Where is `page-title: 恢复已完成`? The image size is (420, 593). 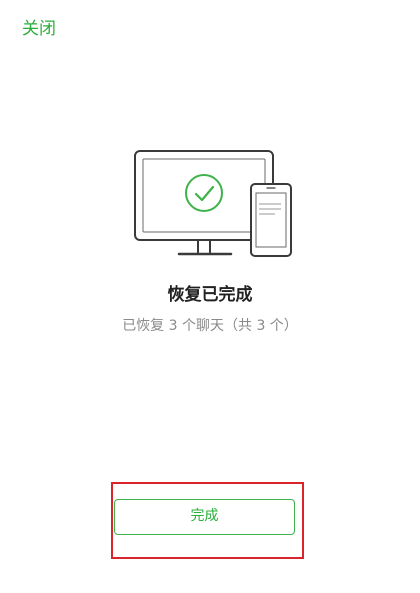 page-title: 恢复已完成 is located at coordinates (210, 295).